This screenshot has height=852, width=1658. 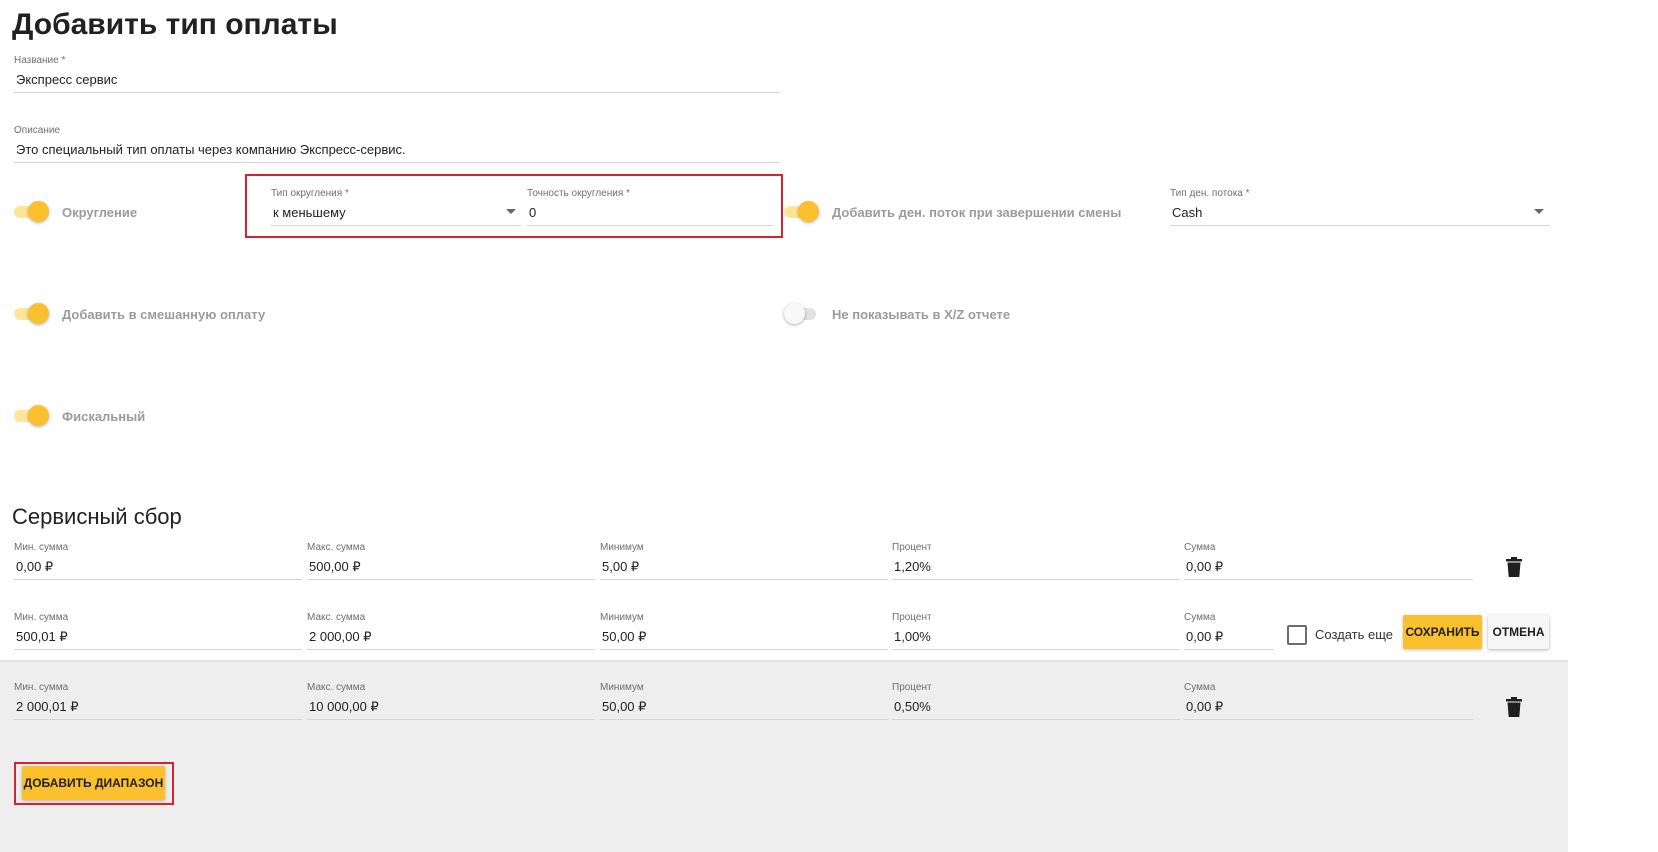 I want to click on fiscal-toggle, so click(x=31, y=416).